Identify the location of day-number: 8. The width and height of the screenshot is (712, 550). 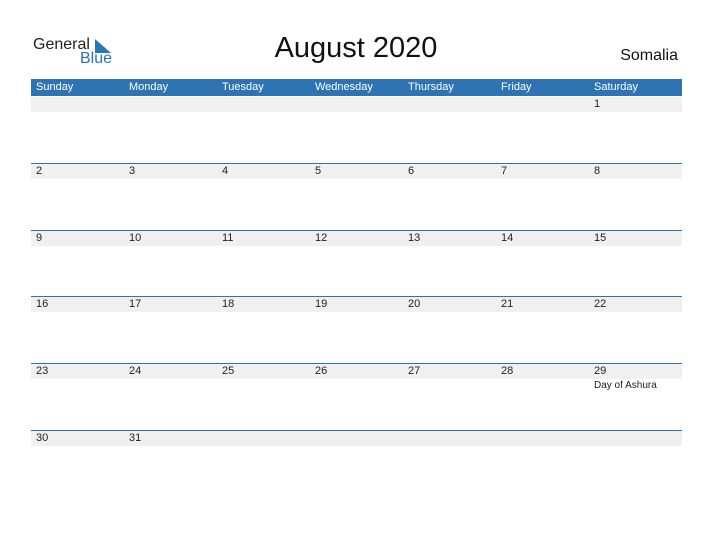
(597, 171).